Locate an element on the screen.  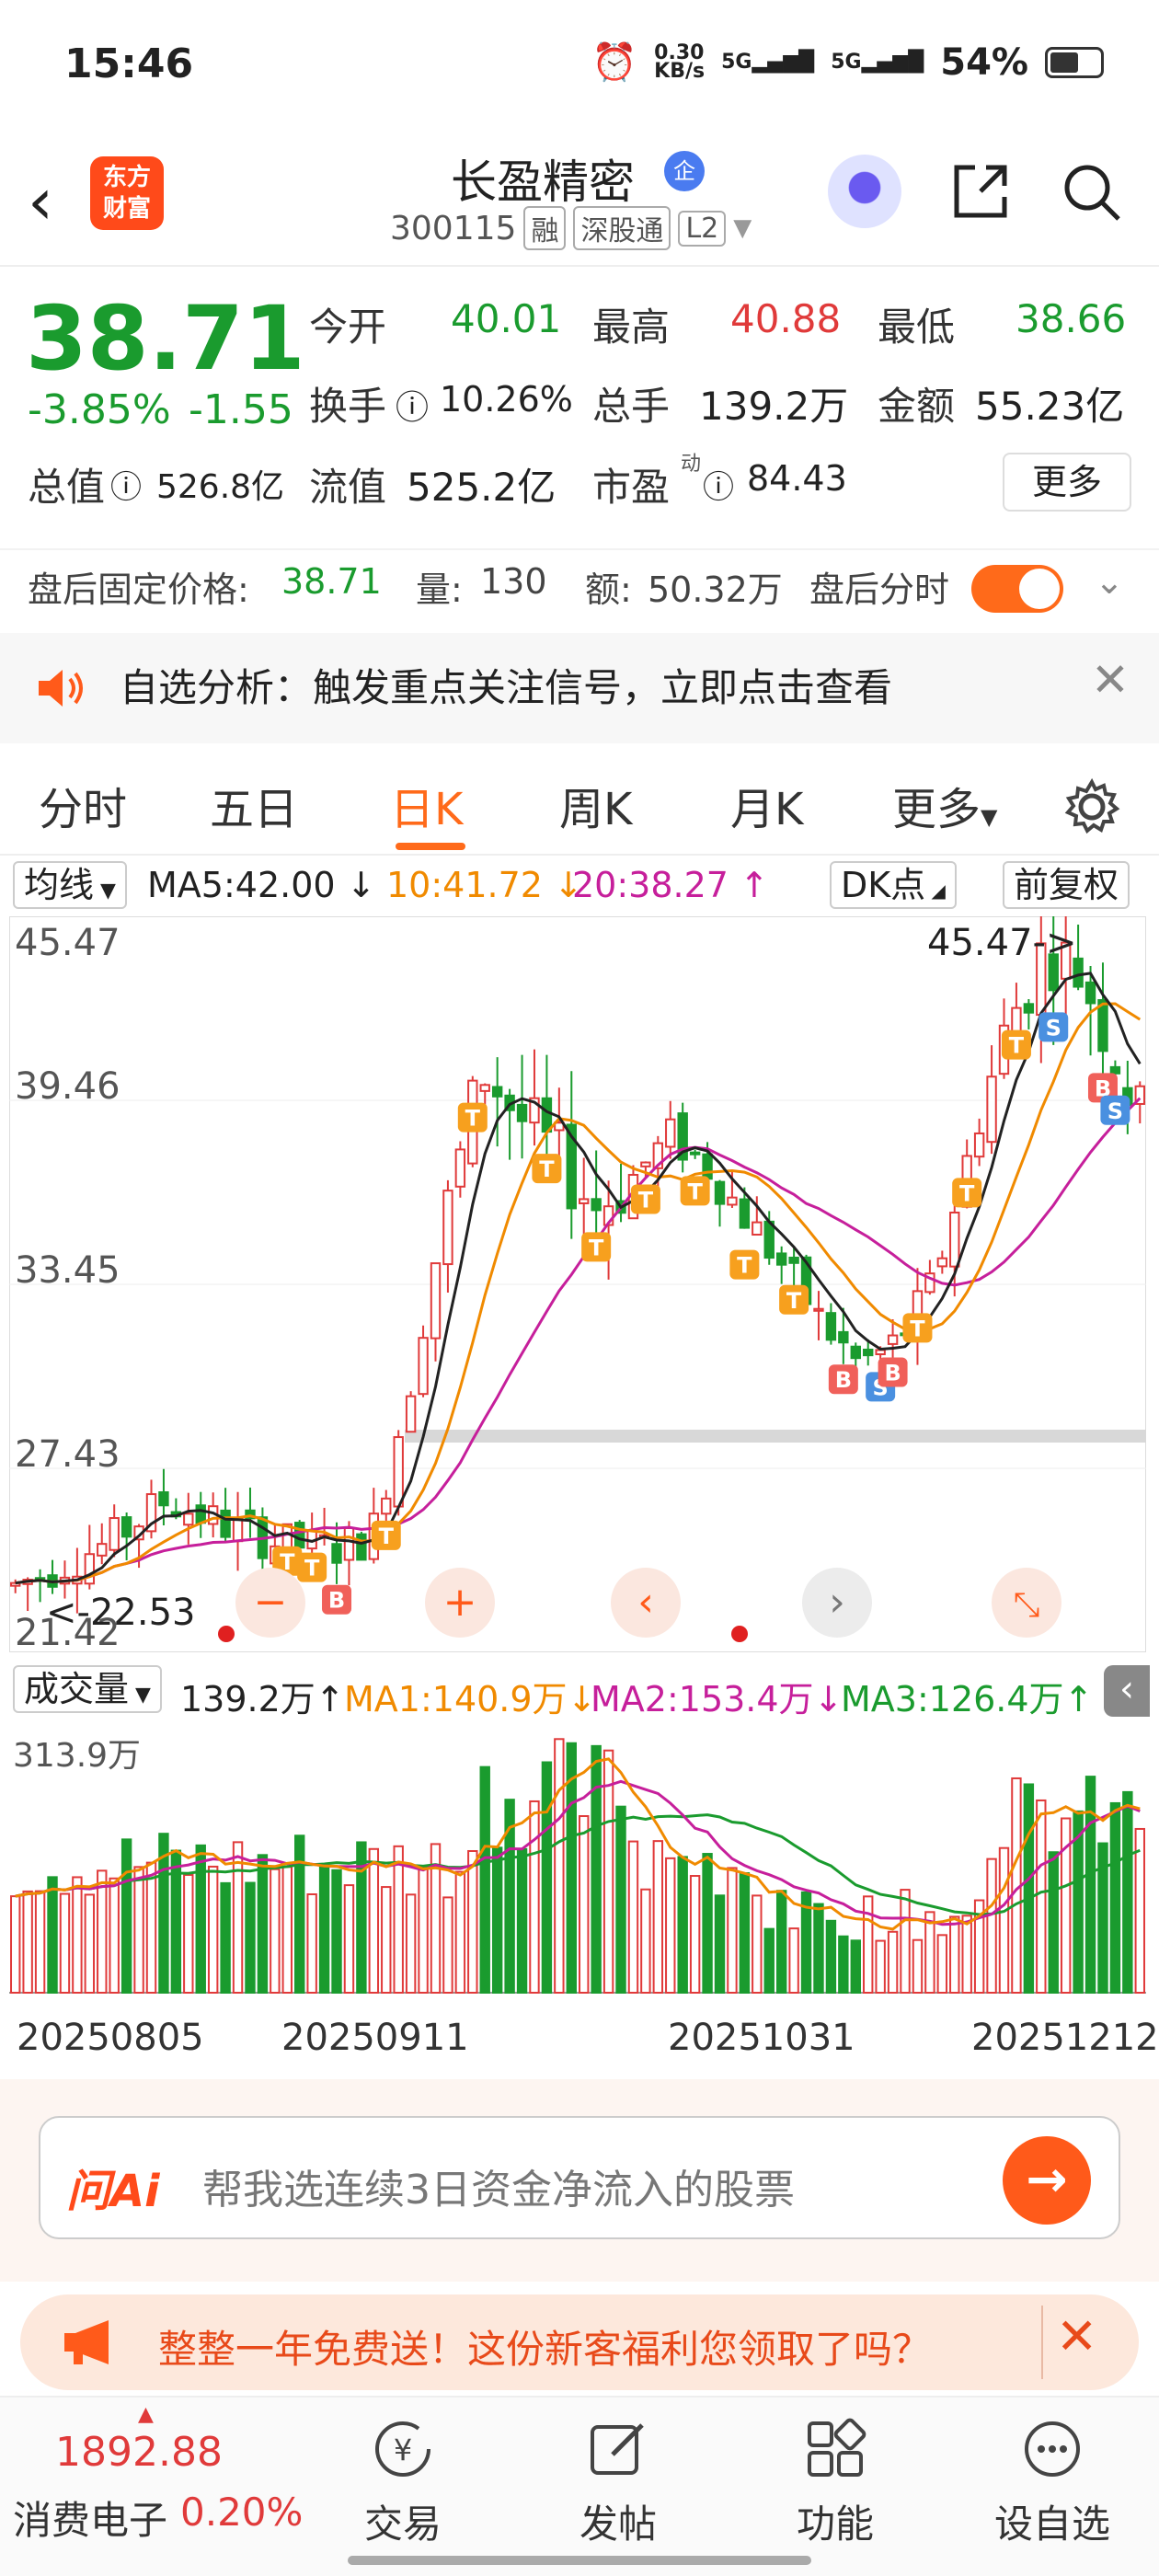
volume-selector: 成交量 ▼ is located at coordinates (87, 1689).